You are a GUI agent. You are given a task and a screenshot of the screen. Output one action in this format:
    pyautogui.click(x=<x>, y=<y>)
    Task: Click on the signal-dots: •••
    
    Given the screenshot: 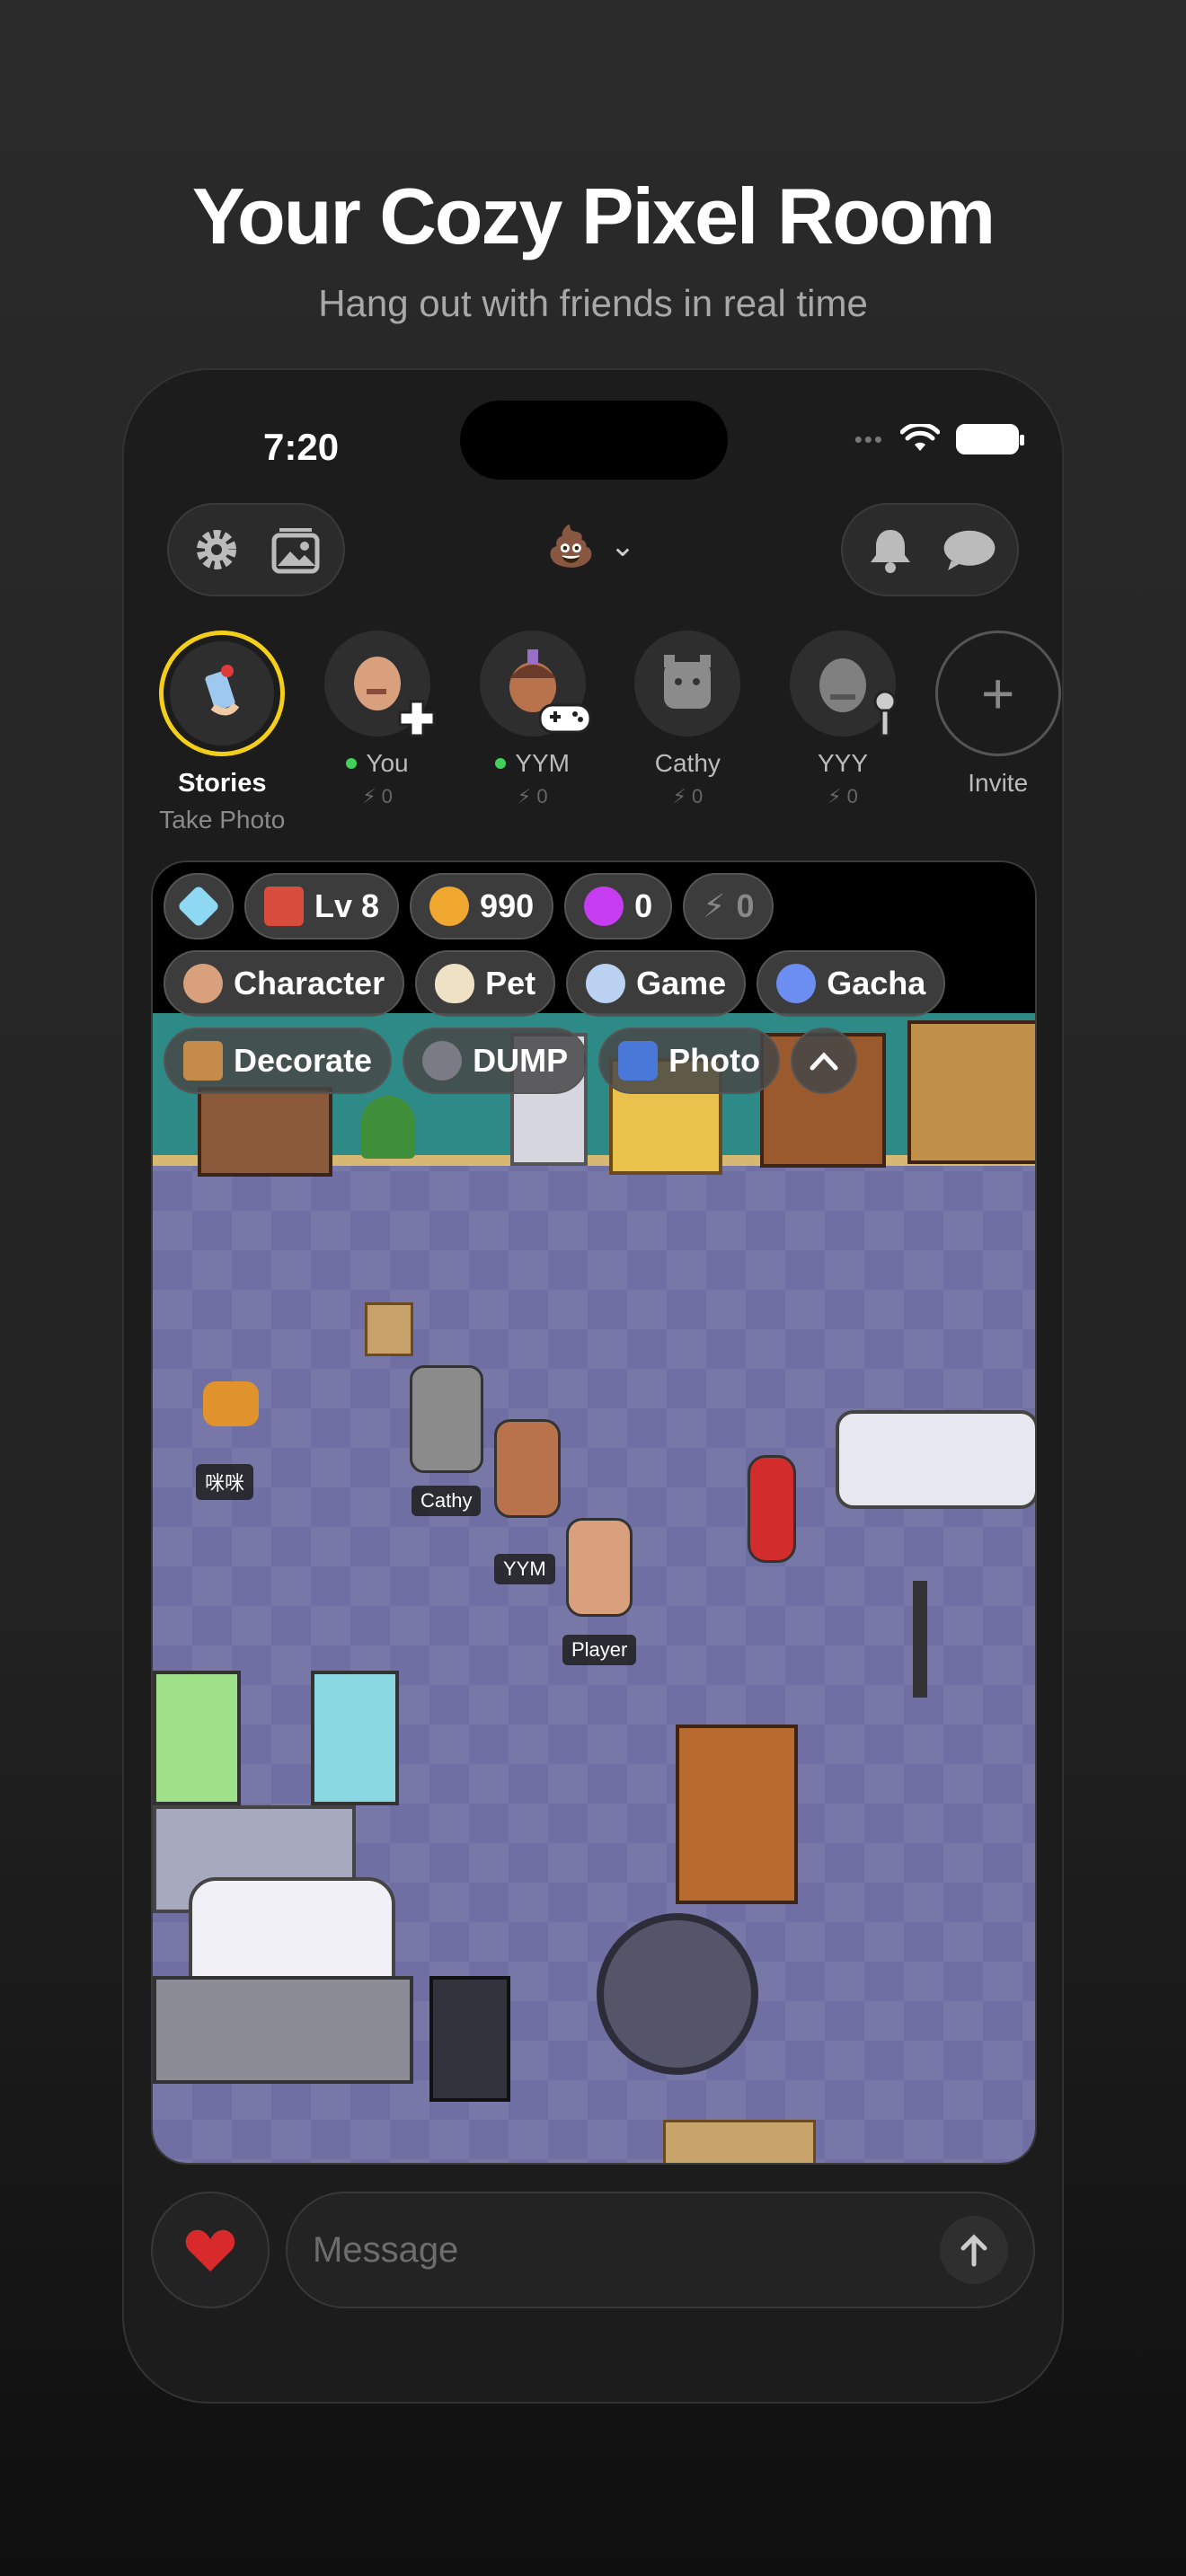 What is the action you would take?
    pyautogui.click(x=869, y=439)
    